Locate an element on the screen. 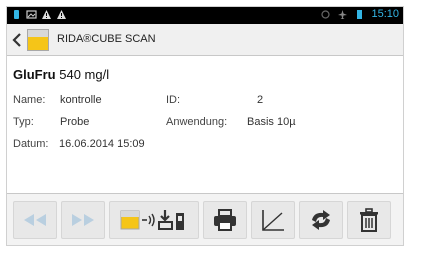 This screenshot has width=438, height=253. previous-button is located at coordinates (35, 220).